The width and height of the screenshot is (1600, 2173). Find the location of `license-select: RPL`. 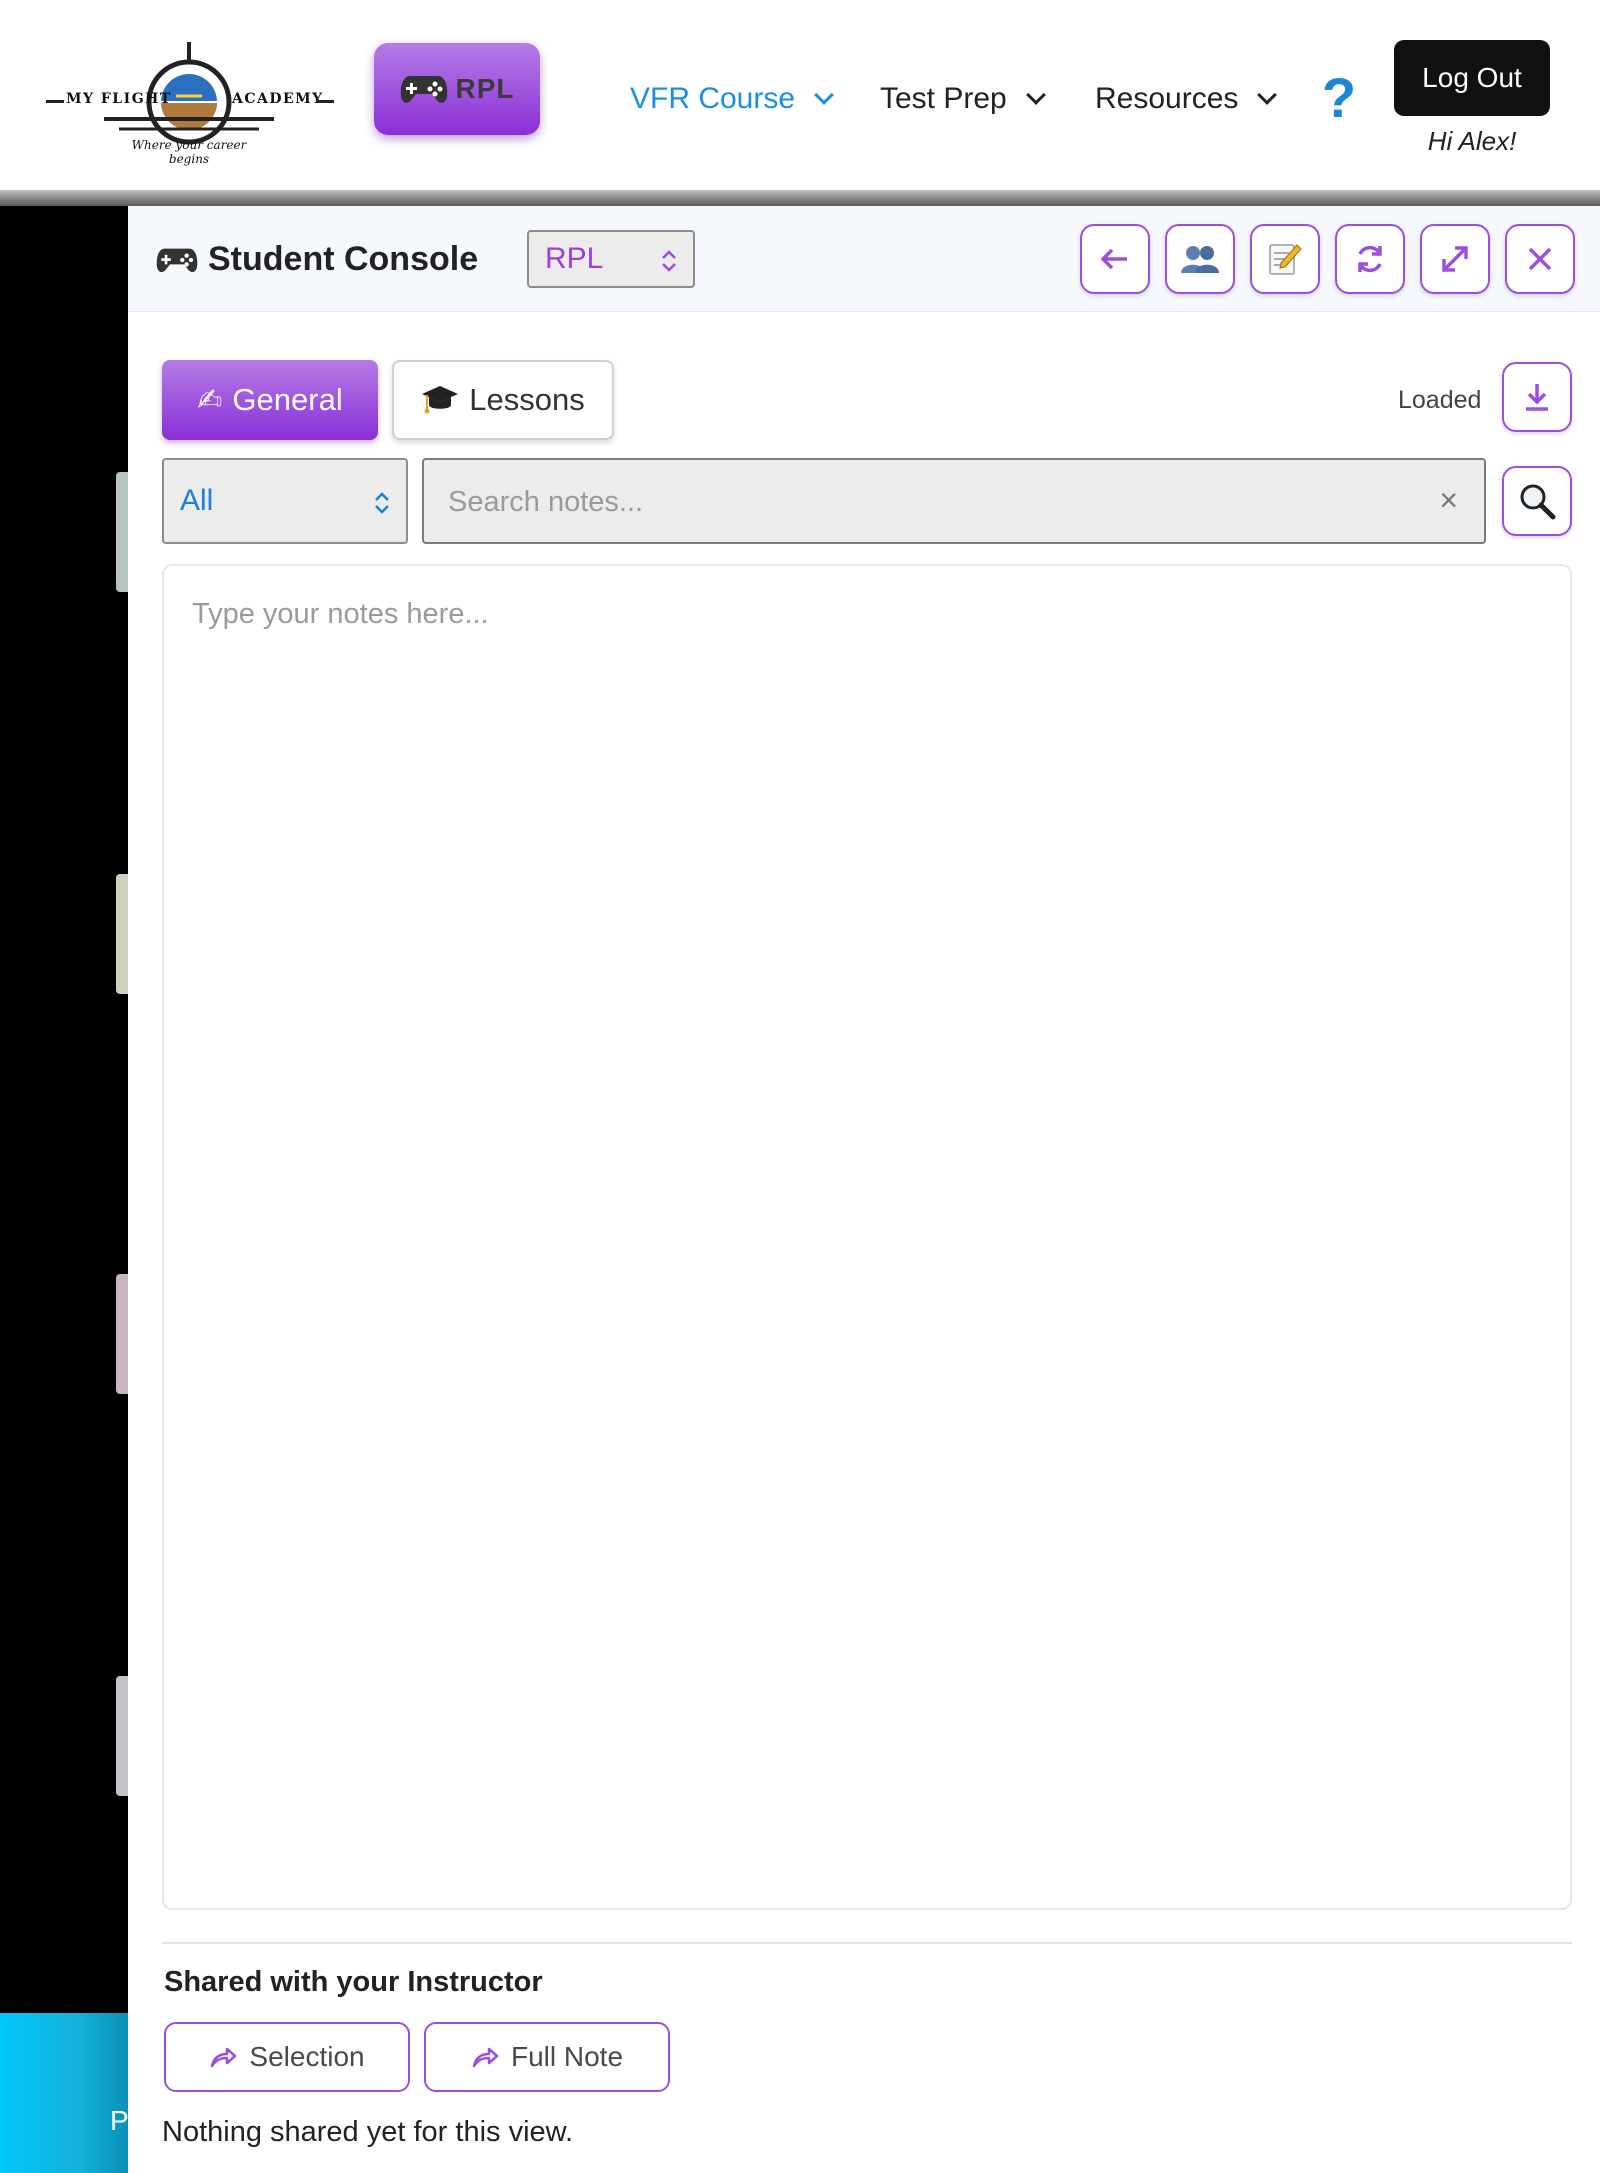

license-select: RPL is located at coordinates (611, 259).